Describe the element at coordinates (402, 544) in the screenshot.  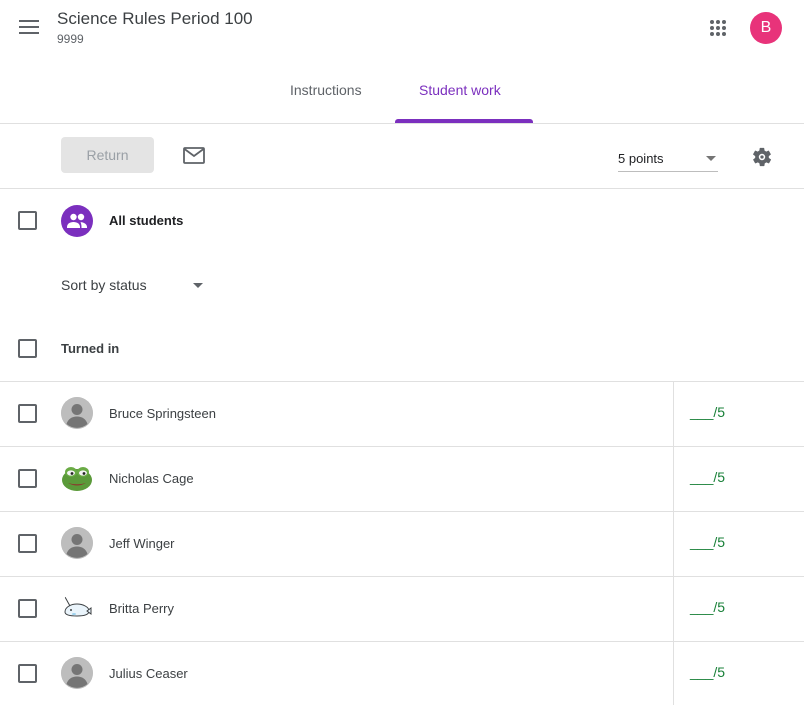
I see `student-row: Jeff Winger ___/5` at that location.